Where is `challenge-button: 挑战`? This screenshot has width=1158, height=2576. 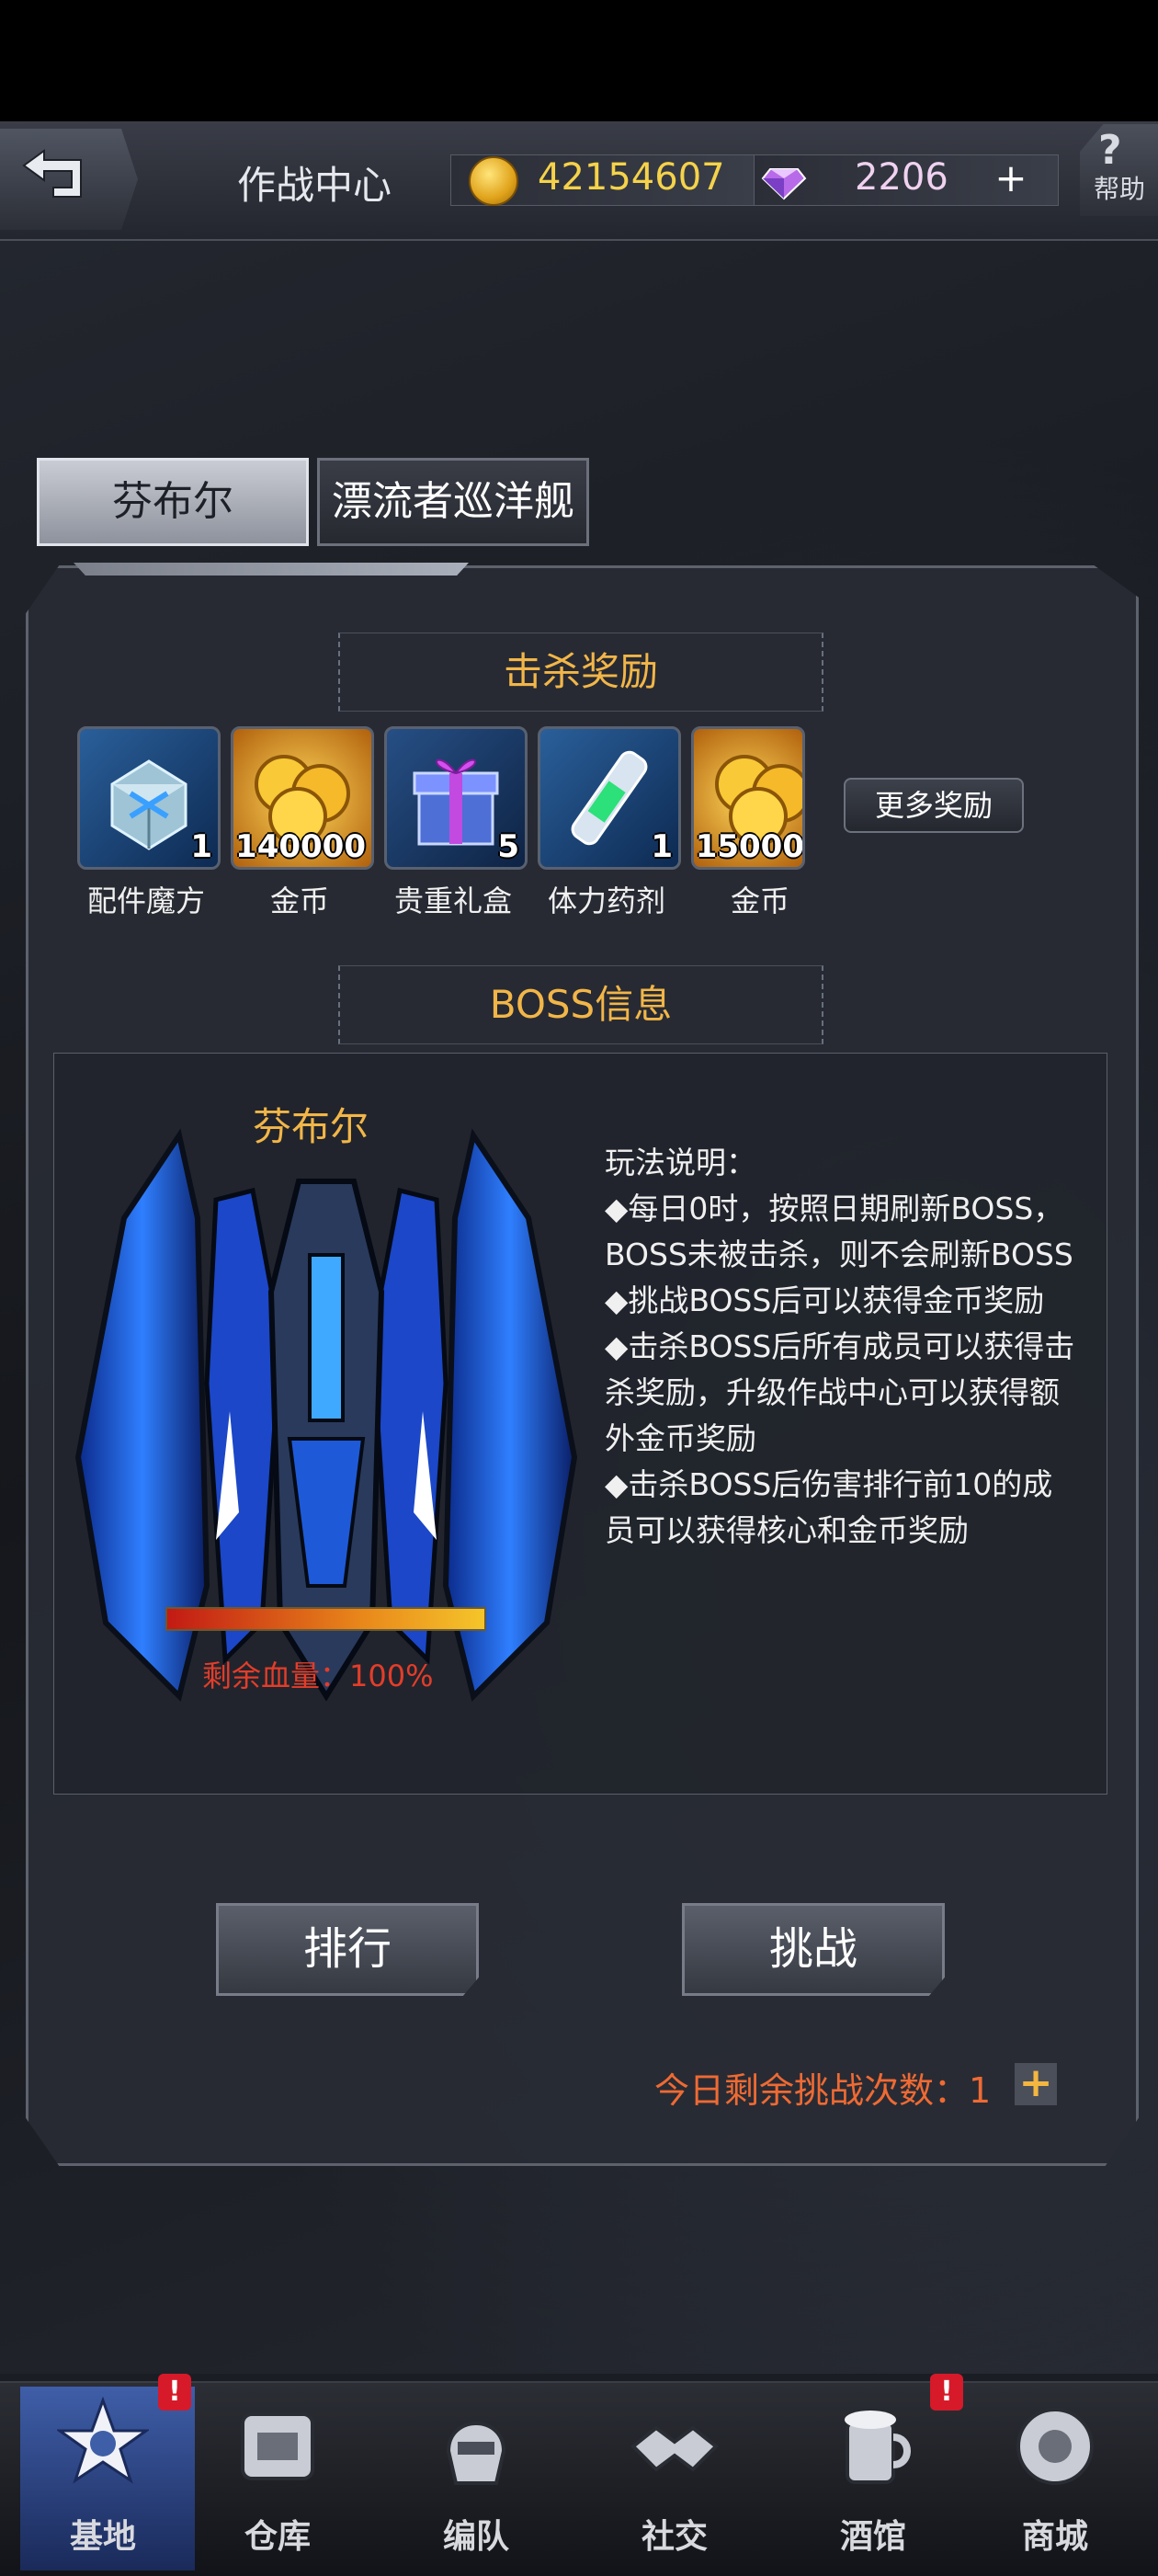 challenge-button: 挑战 is located at coordinates (814, 1949).